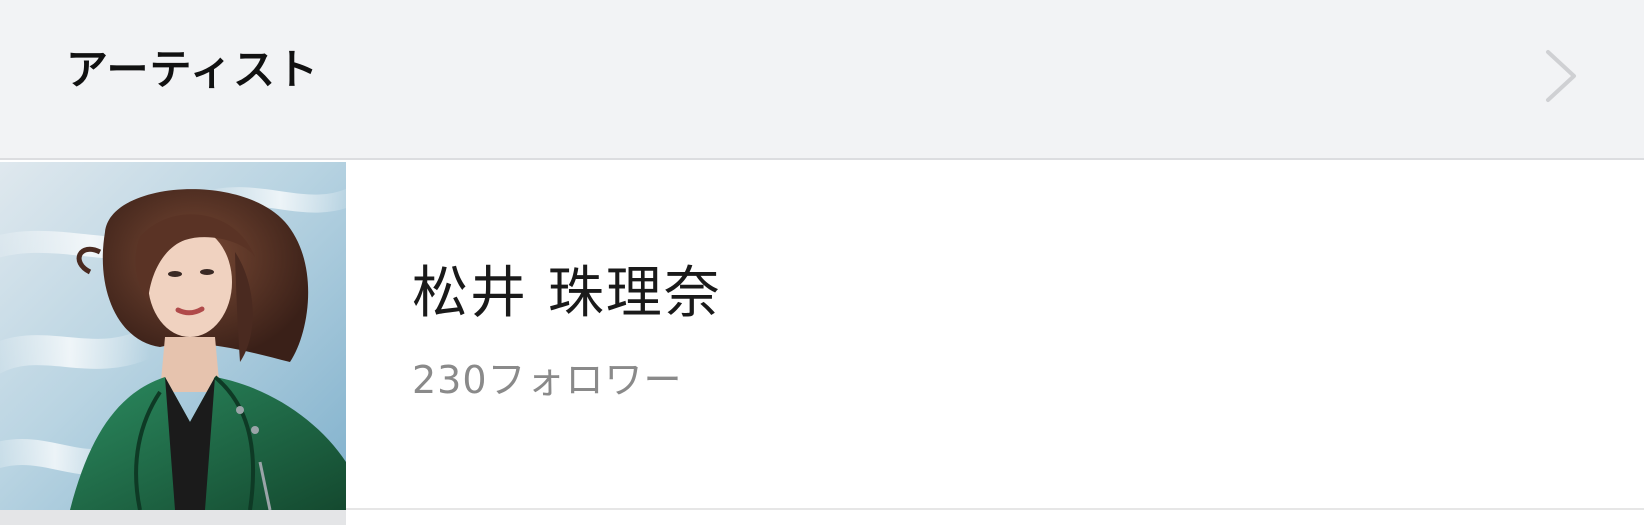  I want to click on chevron-right-icon, so click(1561, 76).